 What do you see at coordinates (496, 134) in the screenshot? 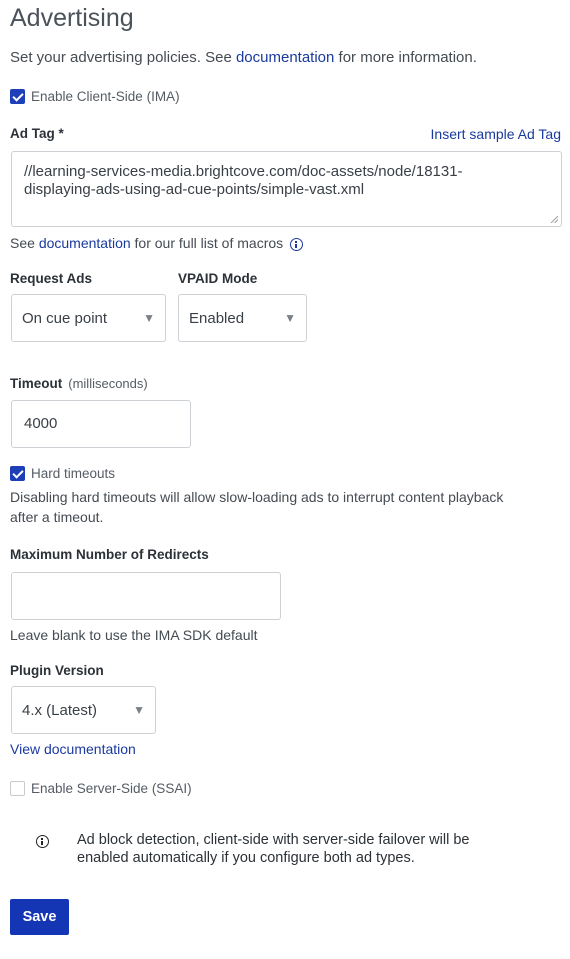
I see `insert-sample-ad-tag-link: Insert sample Ad Tag` at bounding box center [496, 134].